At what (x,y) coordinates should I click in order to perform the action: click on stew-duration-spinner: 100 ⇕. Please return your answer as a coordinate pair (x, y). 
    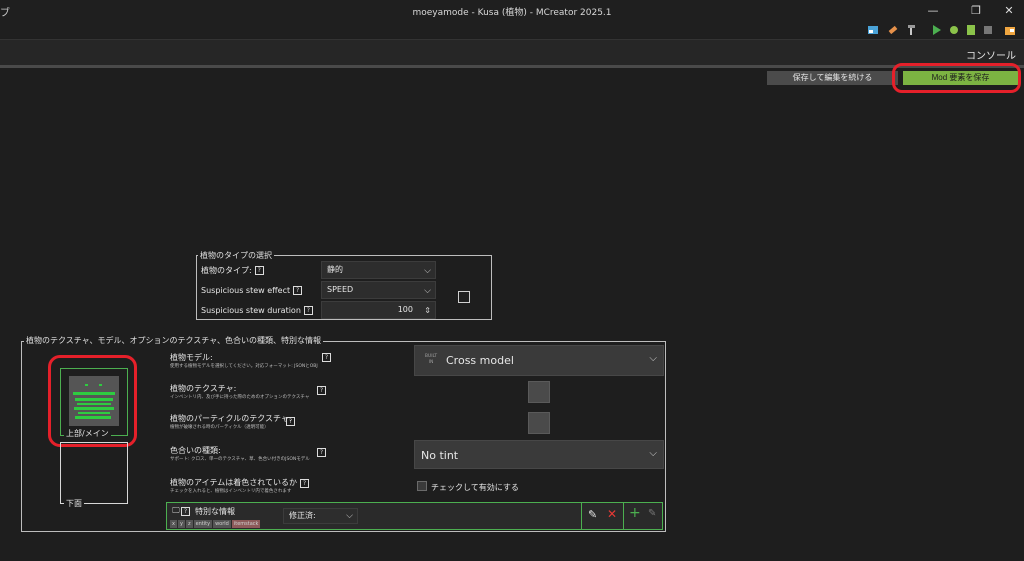
    Looking at the image, I should click on (378, 310).